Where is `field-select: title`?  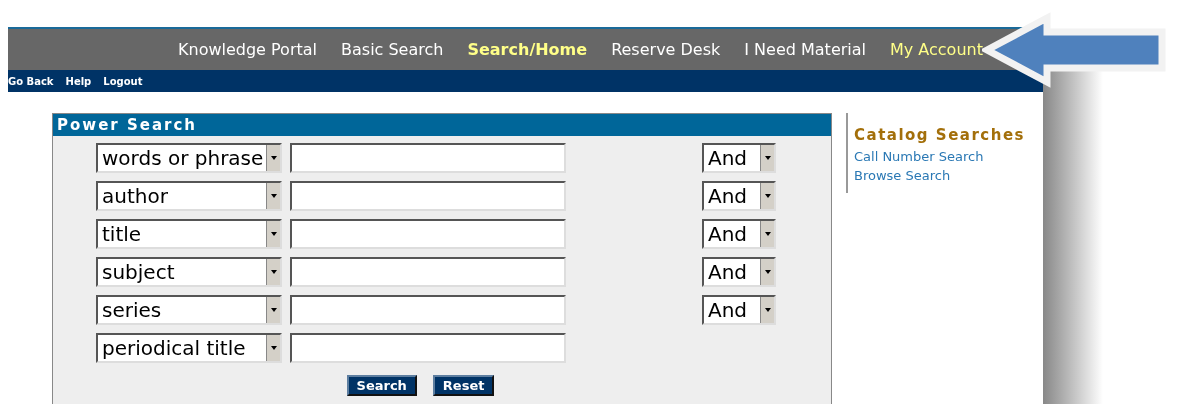
field-select: title is located at coordinates (189, 234).